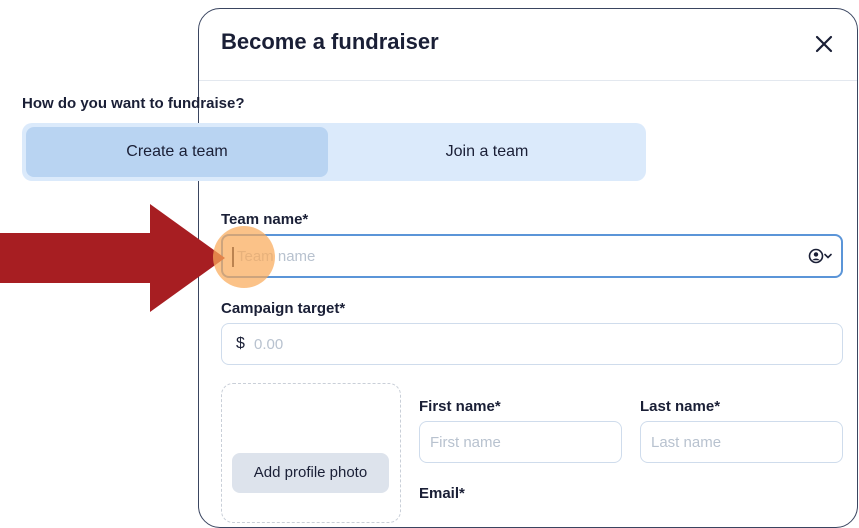  What do you see at coordinates (528, 45) in the screenshot?
I see `modal-header: Become a fundraiser` at bounding box center [528, 45].